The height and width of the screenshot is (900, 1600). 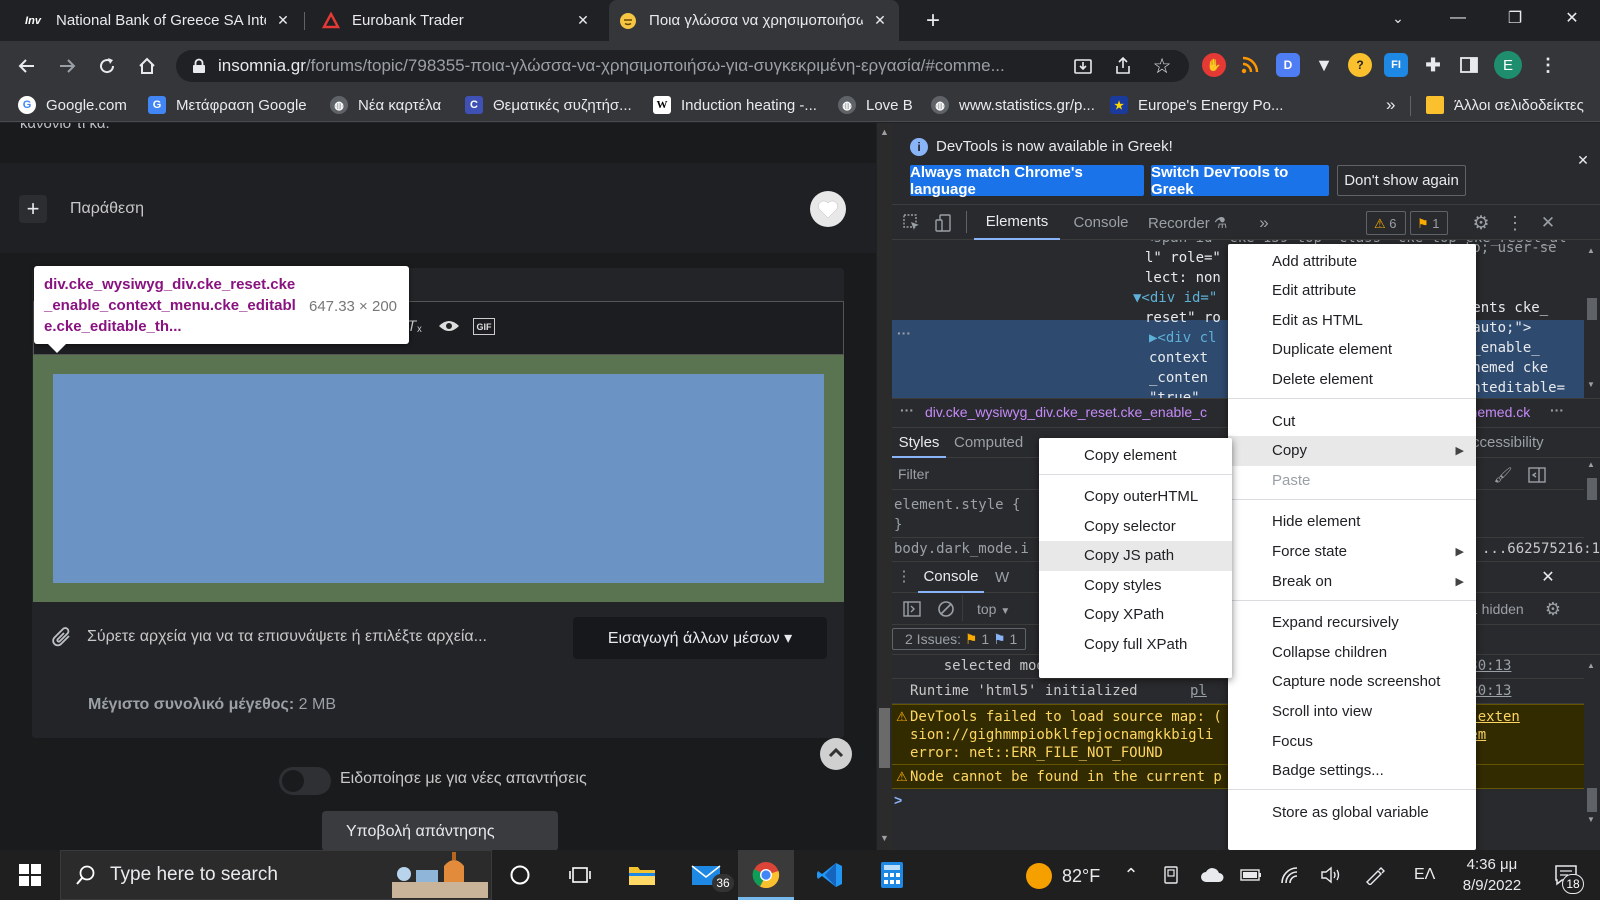 I want to click on bookmark-new-tab: ◍ Νέα καρτέλα, so click(x=385, y=105).